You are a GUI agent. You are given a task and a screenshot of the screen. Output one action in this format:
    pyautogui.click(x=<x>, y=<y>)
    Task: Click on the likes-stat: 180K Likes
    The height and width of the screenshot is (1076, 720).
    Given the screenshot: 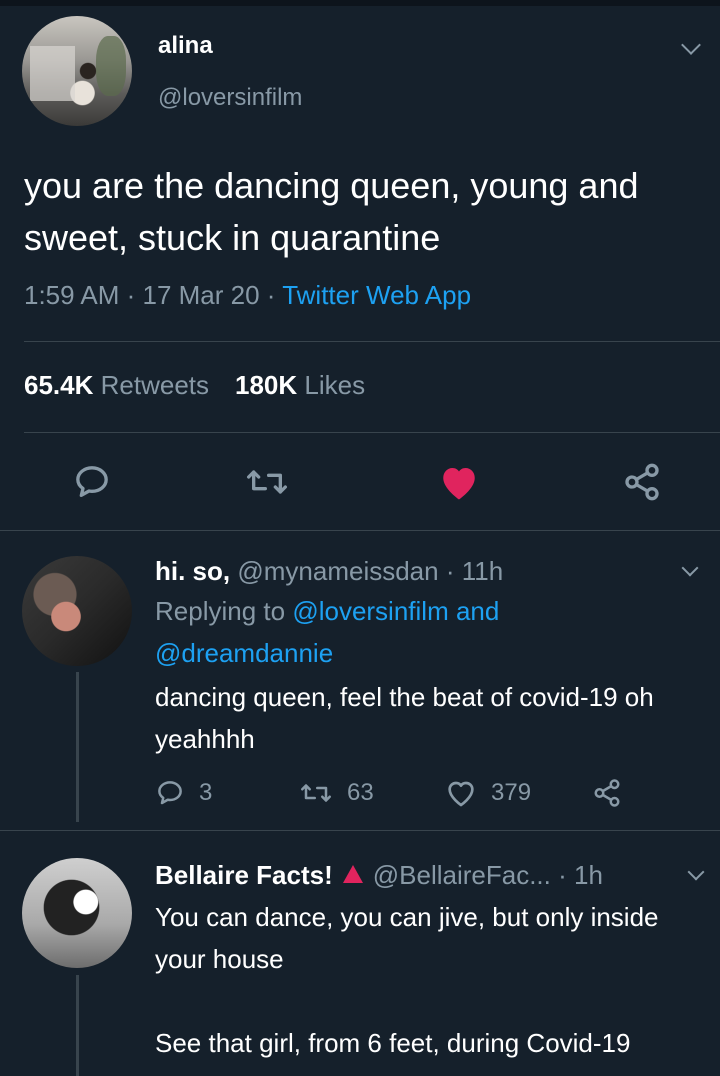 What is the action you would take?
    pyautogui.click(x=300, y=385)
    